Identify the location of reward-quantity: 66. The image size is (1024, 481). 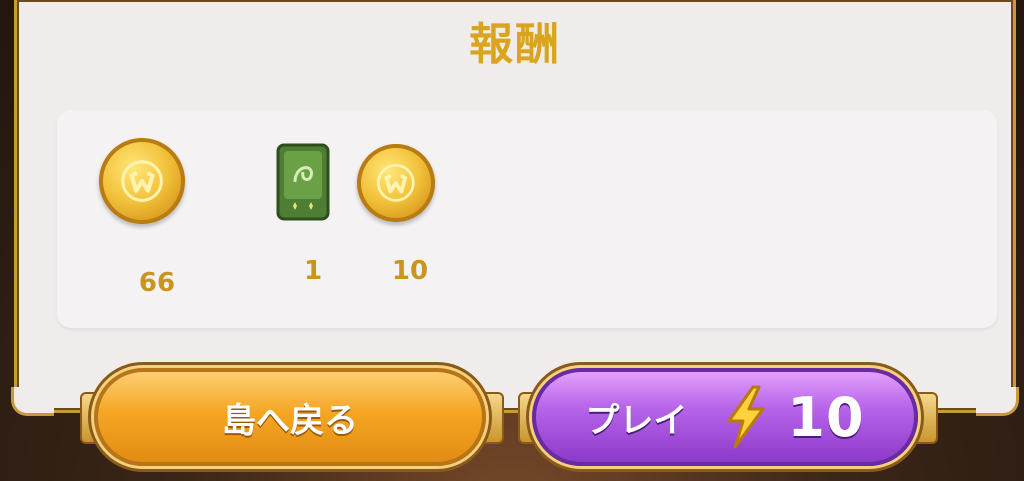
(157, 283).